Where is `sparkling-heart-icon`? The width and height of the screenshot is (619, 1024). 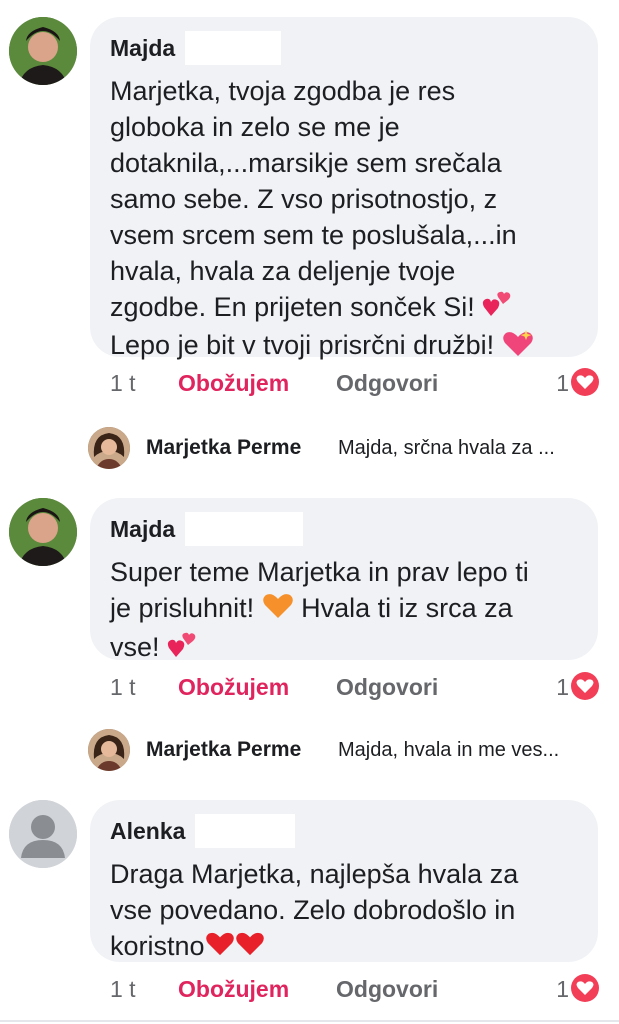
sparkling-heart-icon is located at coordinates (518, 347).